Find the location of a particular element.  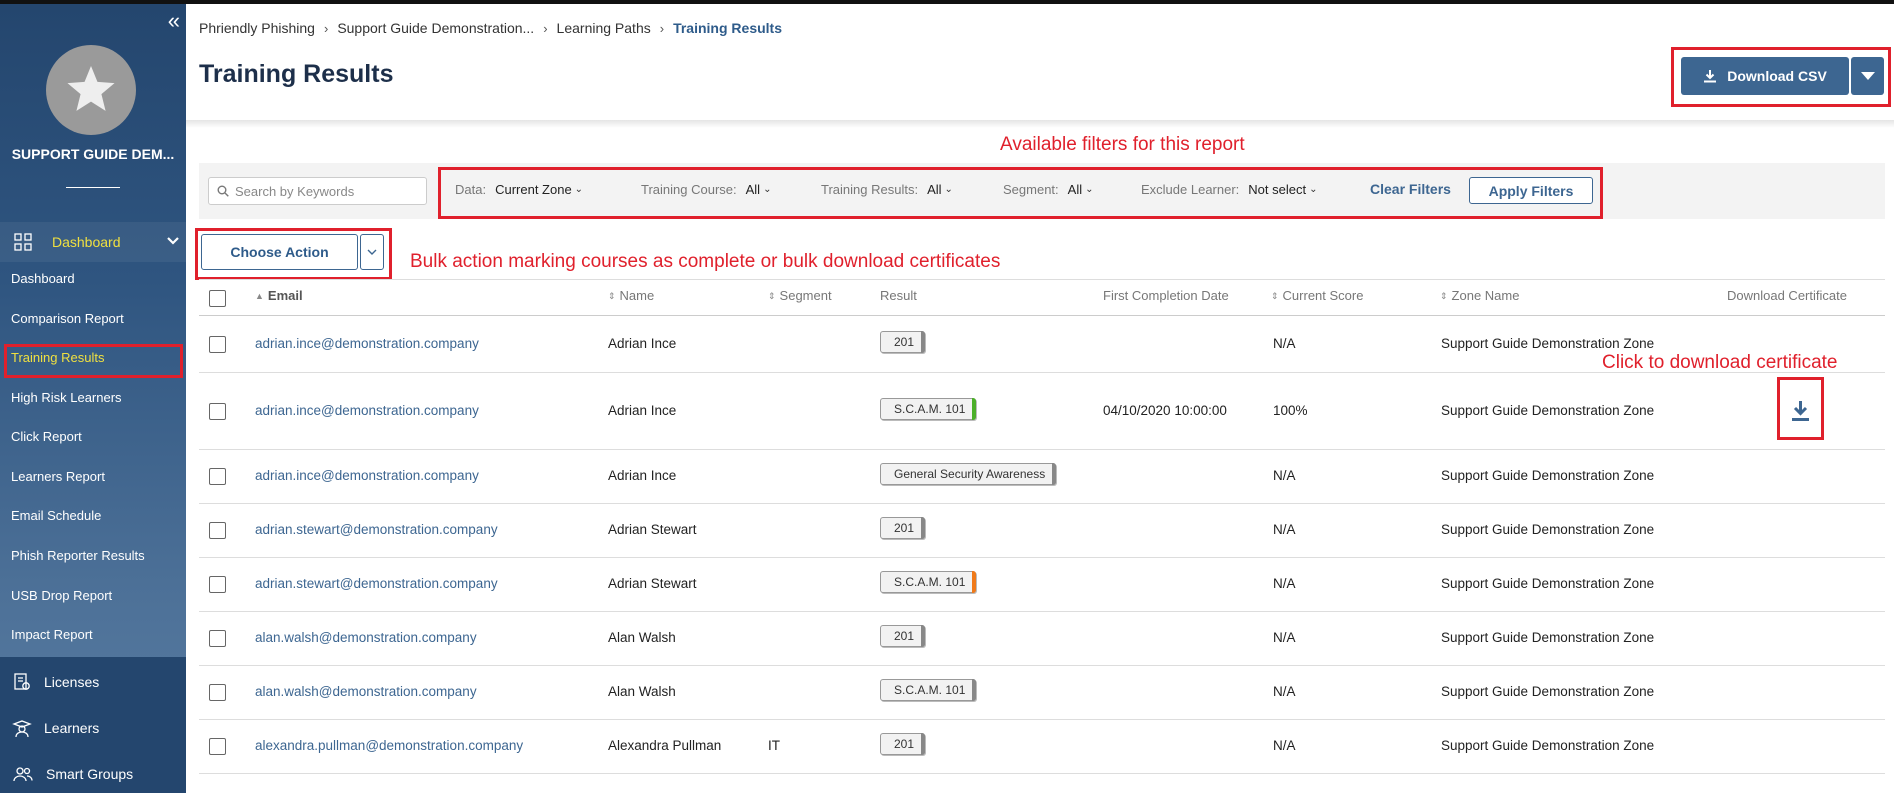

breadcrumb-item: Learning Paths is located at coordinates (604, 28).